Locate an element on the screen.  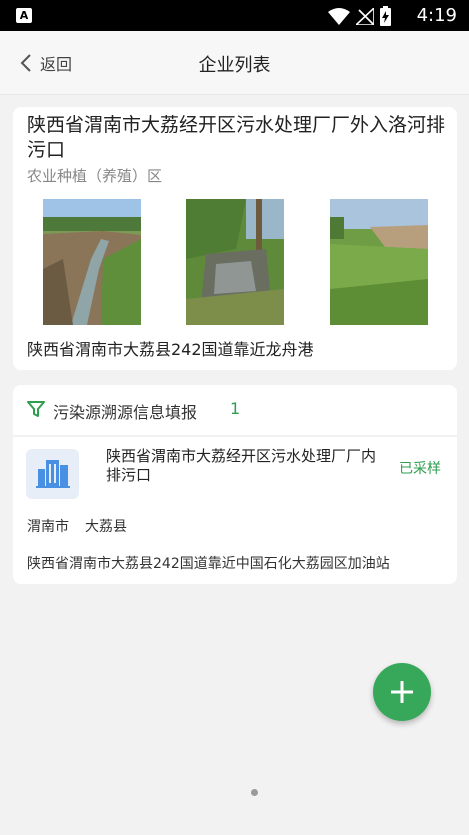
status-badge: 已采样 is located at coordinates (420, 469).